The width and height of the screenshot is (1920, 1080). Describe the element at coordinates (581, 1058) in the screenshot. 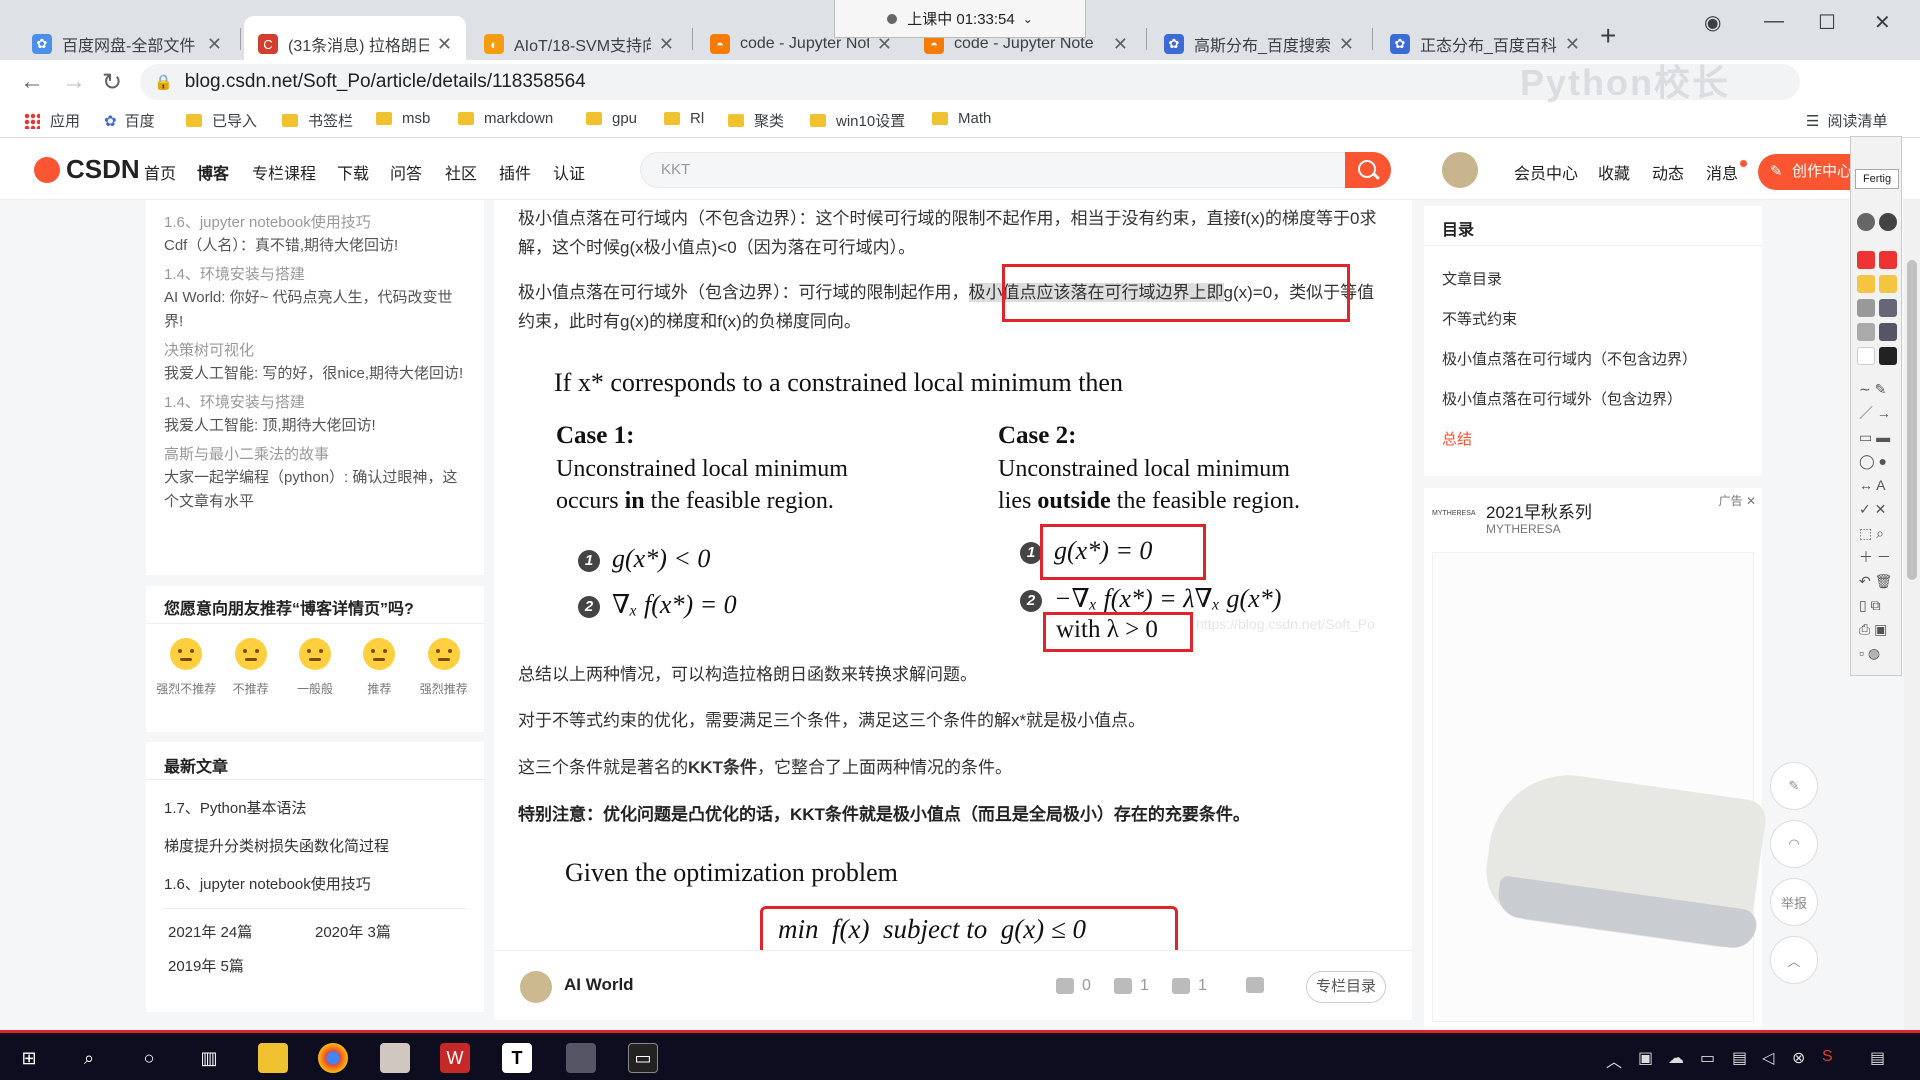

I see `virtual-box-icon` at that location.